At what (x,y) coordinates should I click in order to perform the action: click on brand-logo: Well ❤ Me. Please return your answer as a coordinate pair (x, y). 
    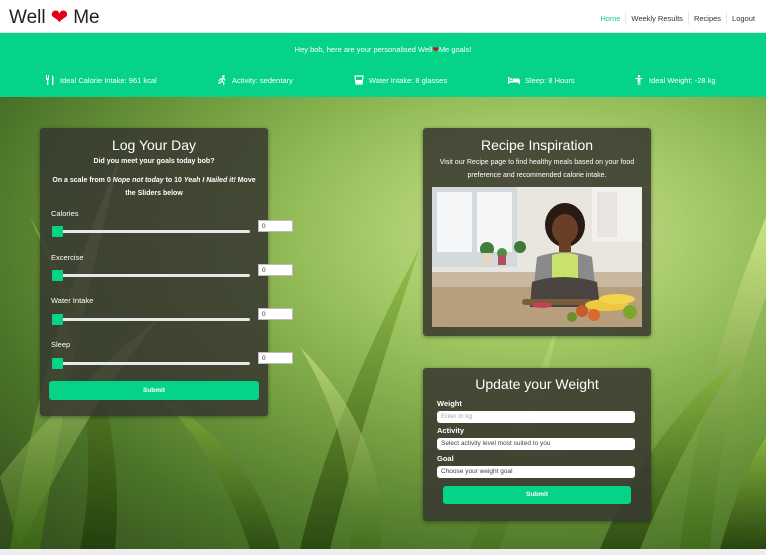
    Looking at the image, I should click on (54, 18).